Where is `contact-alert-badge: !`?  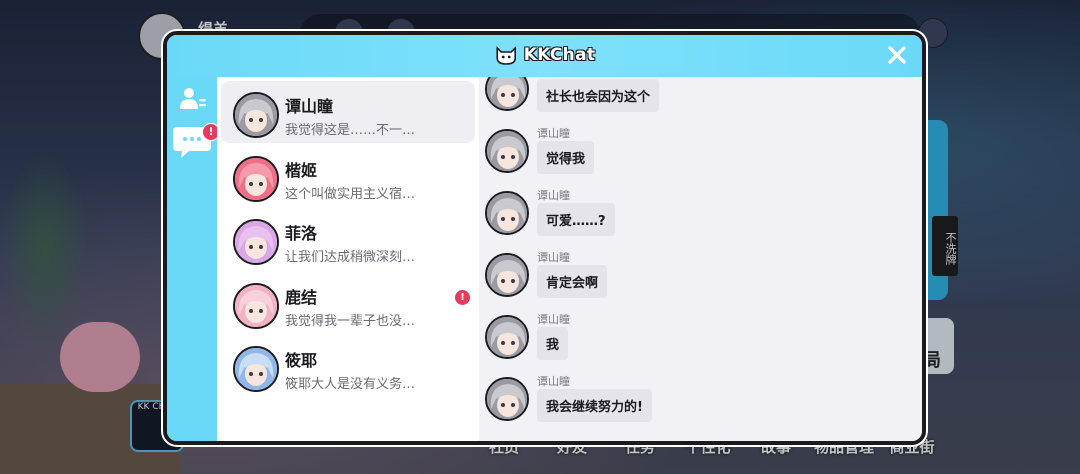 contact-alert-badge: ! is located at coordinates (462, 297).